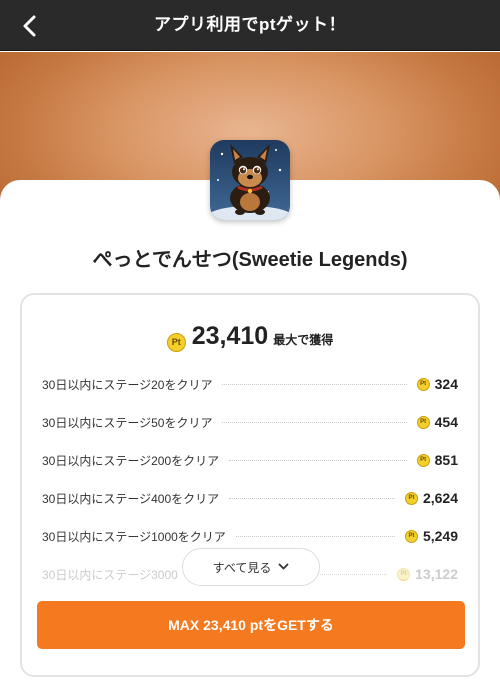  I want to click on task-row: 30日以内にステージ400をクリア Pt 2,624, so click(250, 498).